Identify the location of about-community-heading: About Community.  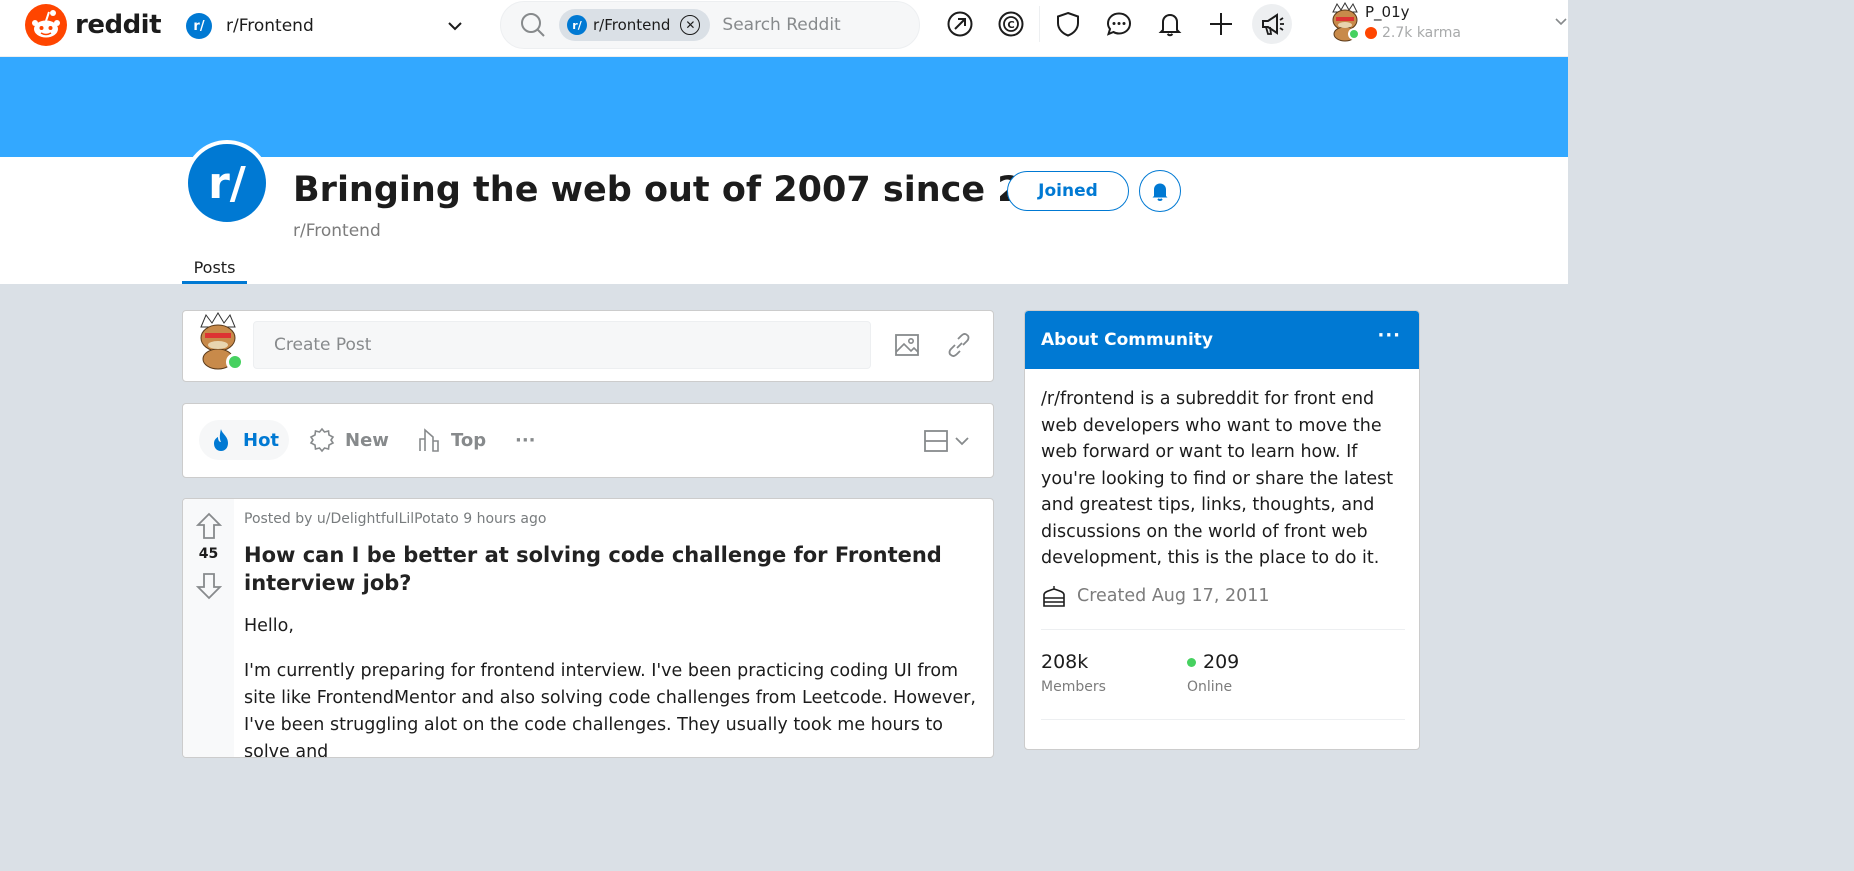
(1127, 340).